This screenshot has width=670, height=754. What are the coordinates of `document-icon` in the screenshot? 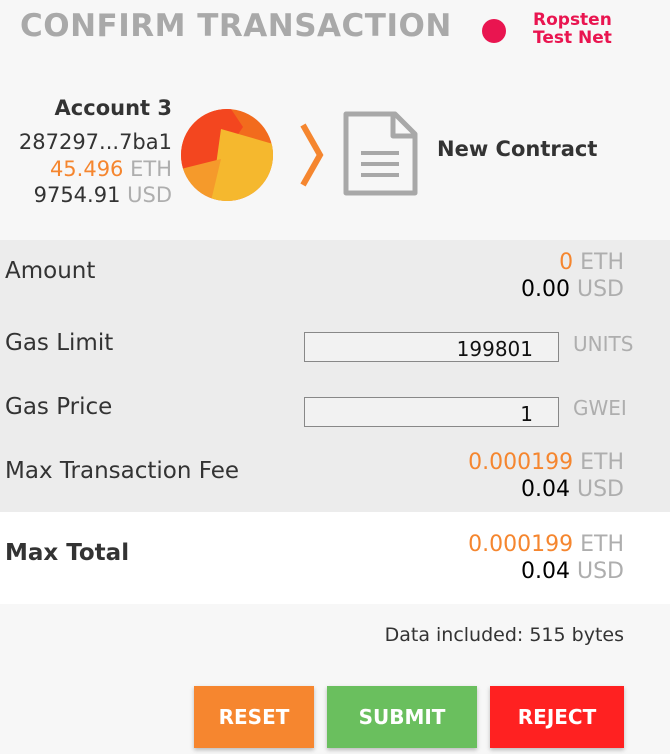 It's located at (381, 156).